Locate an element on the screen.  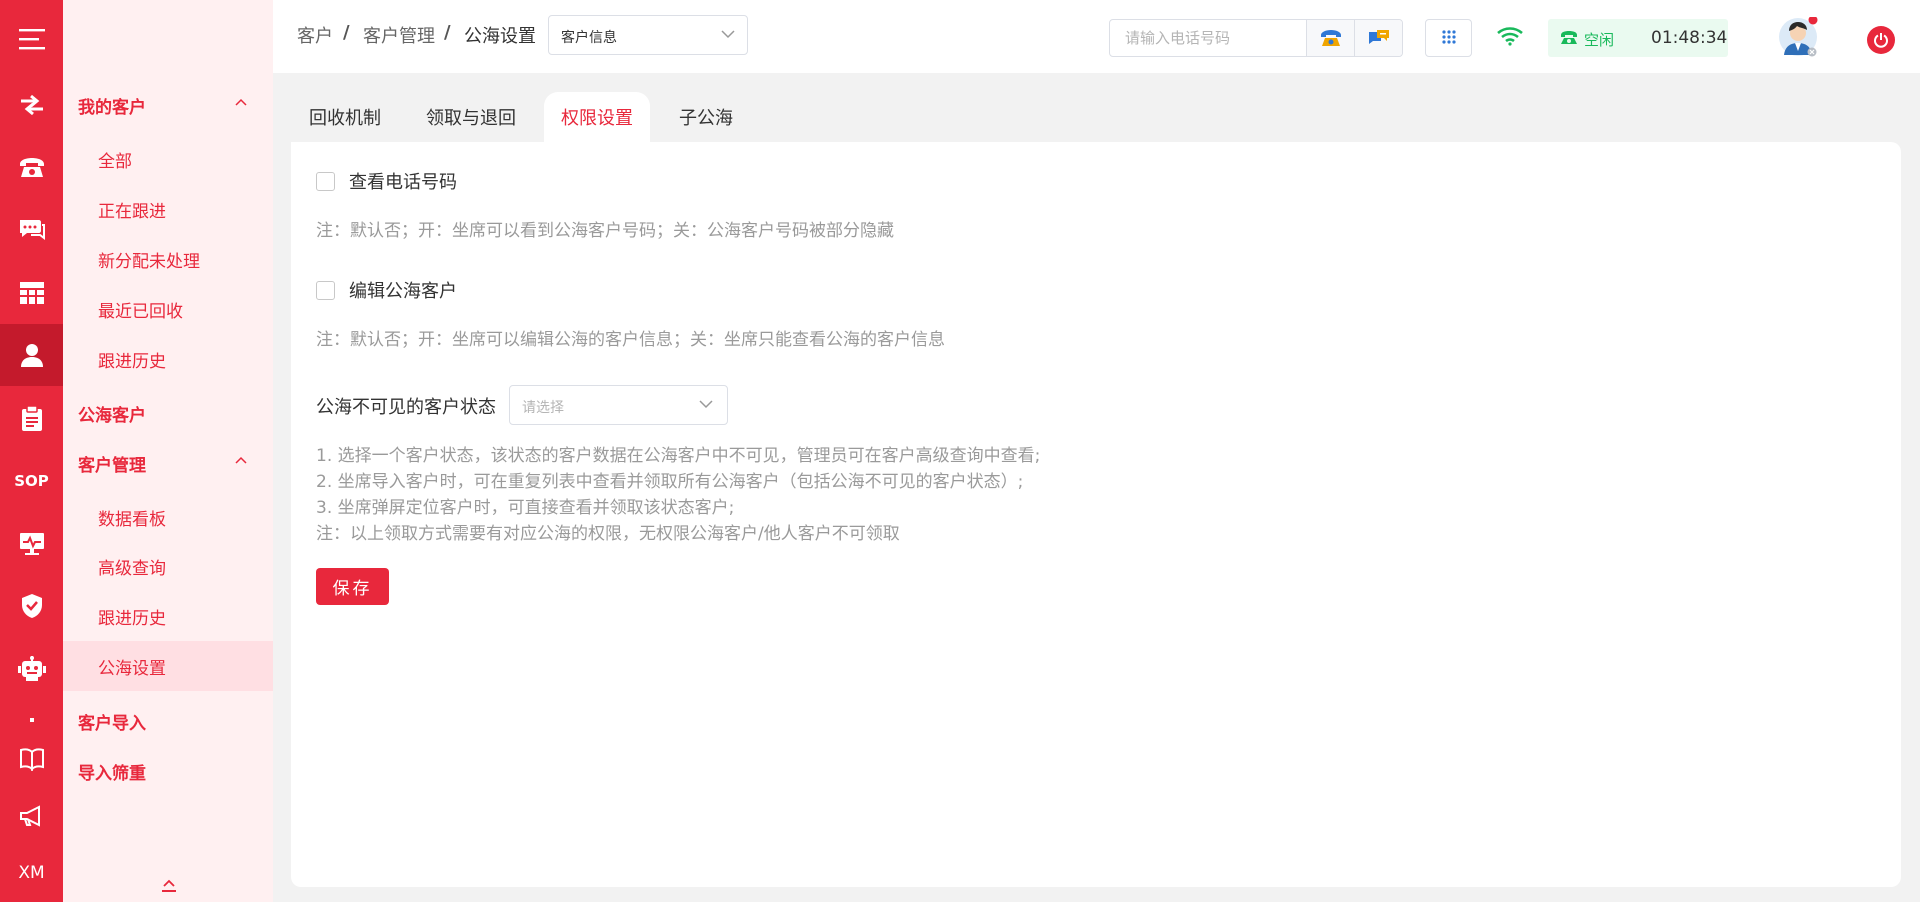
robot-icon is located at coordinates (31, 669).